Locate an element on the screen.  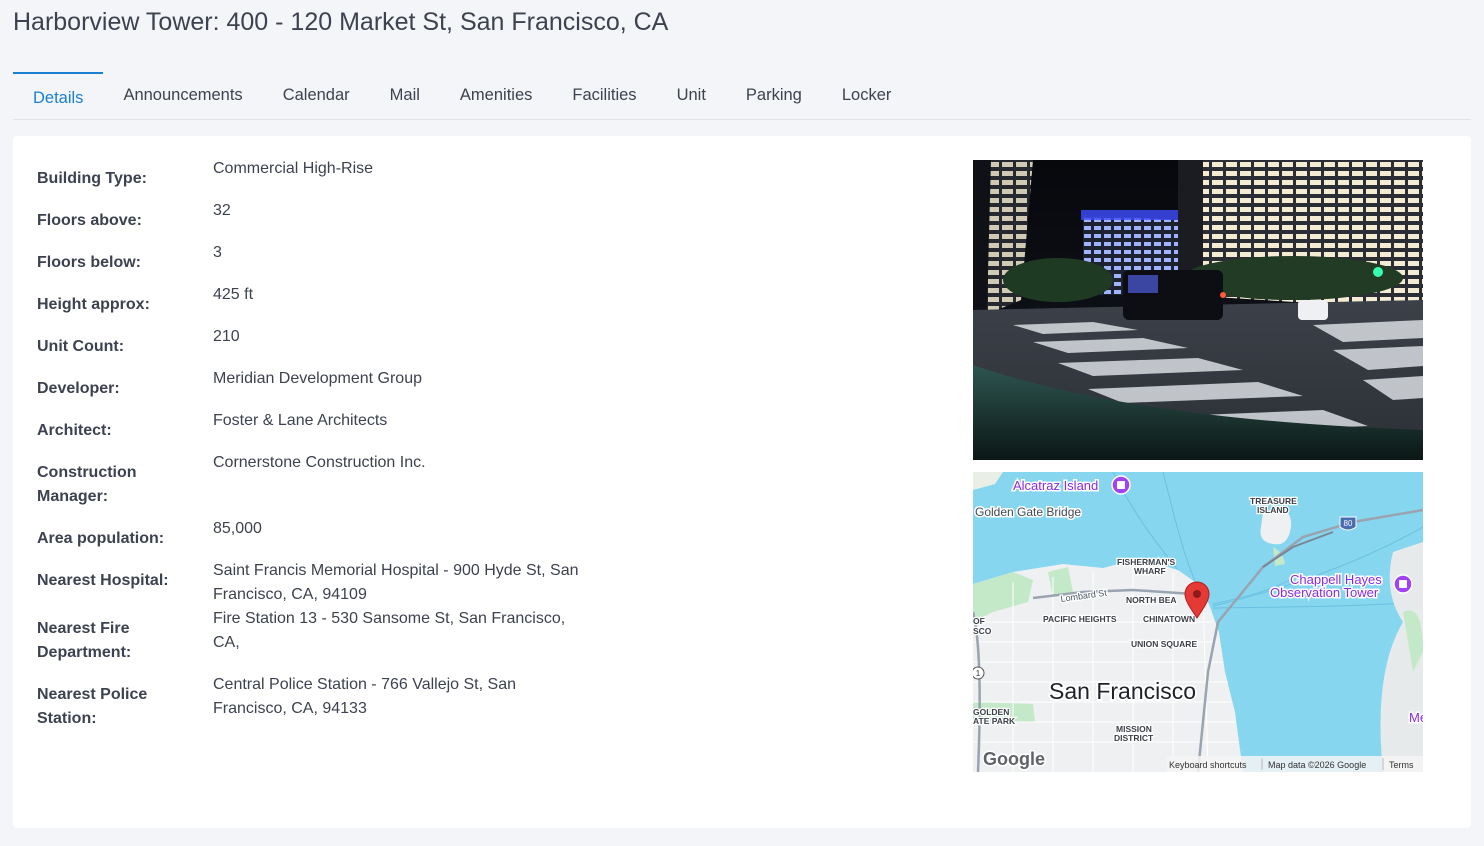
tab-locker: Locker is located at coordinates (867, 95).